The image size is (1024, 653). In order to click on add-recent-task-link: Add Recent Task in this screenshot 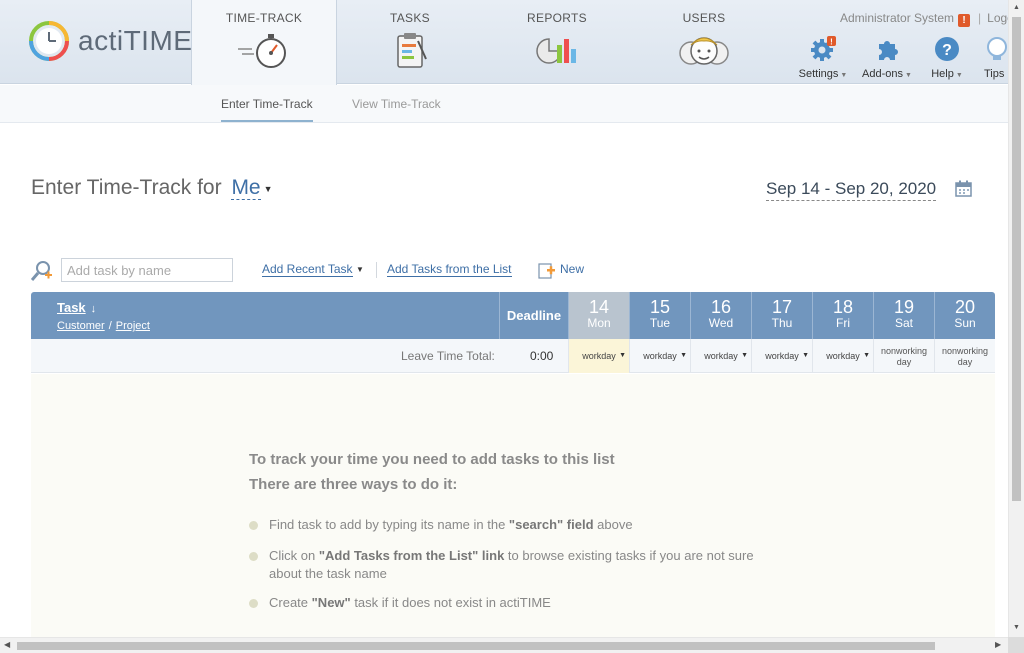, I will do `click(307, 269)`.